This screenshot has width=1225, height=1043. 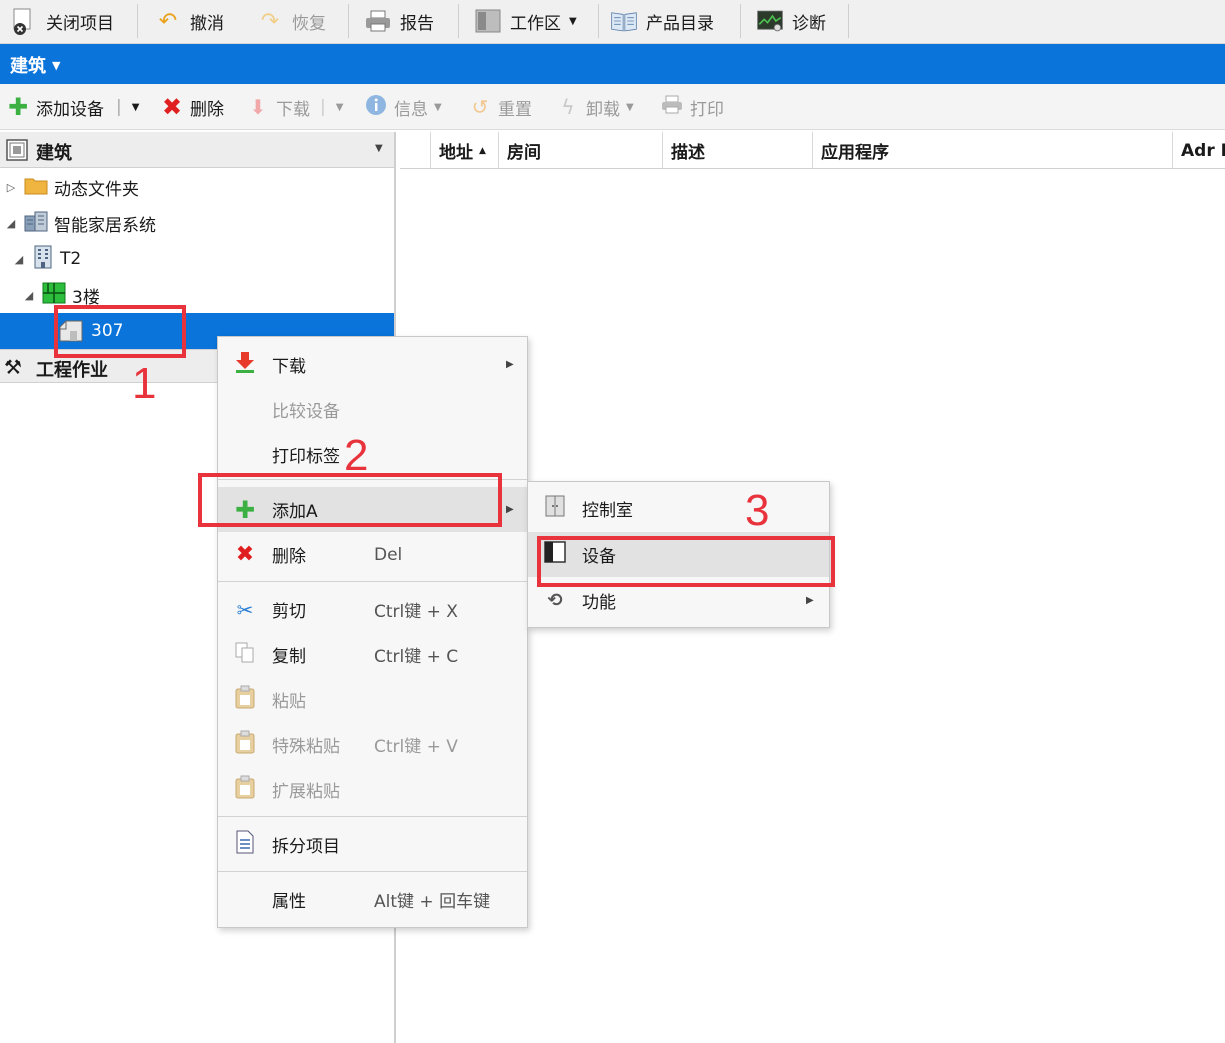 What do you see at coordinates (245, 364) in the screenshot?
I see `download-icon` at bounding box center [245, 364].